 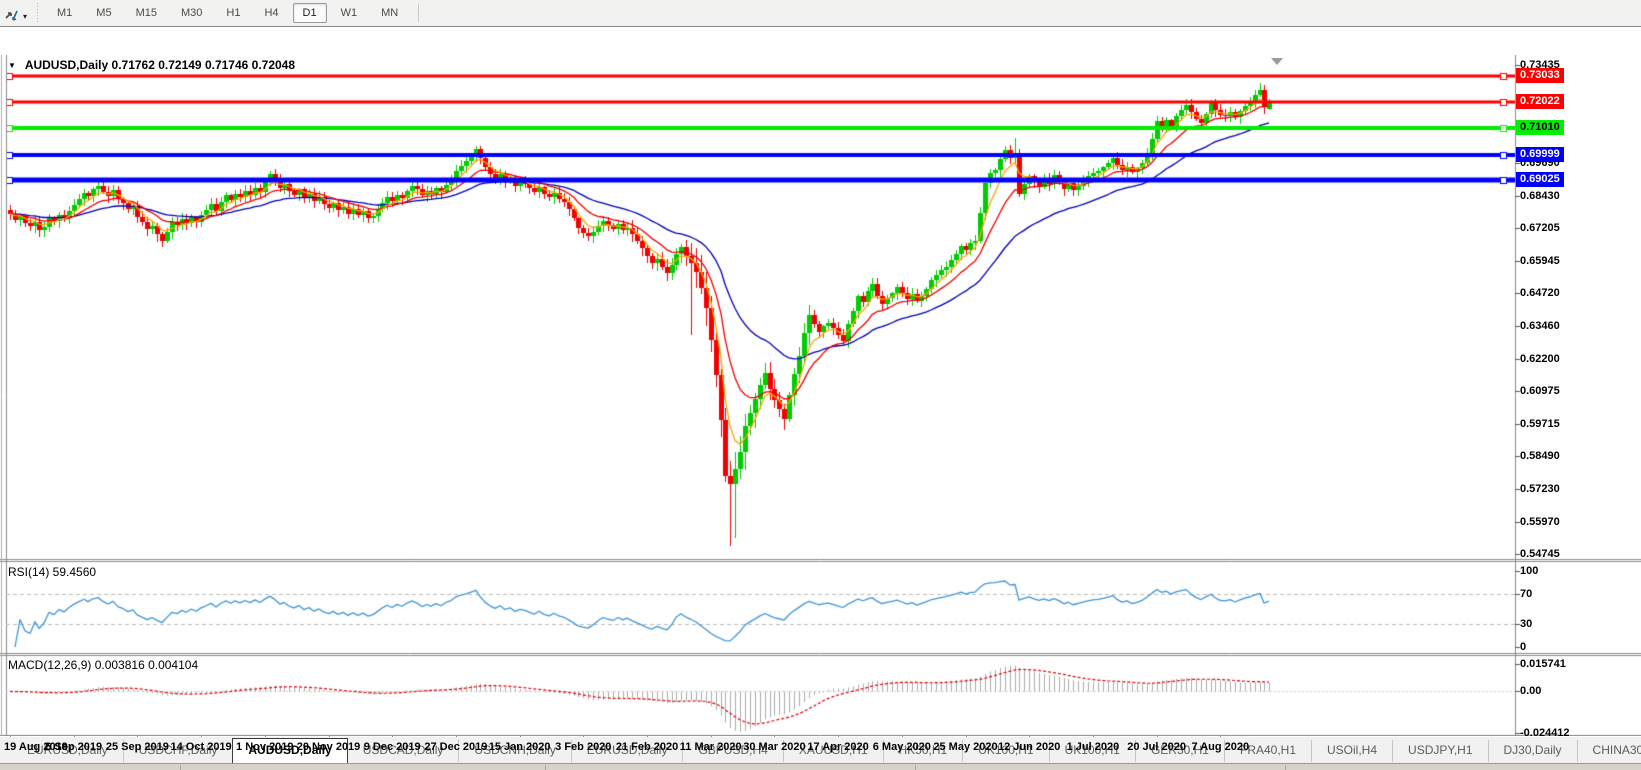 What do you see at coordinates (1093, 747) in the screenshot?
I see `date-axis-label: 1 Jul 2020` at bounding box center [1093, 747].